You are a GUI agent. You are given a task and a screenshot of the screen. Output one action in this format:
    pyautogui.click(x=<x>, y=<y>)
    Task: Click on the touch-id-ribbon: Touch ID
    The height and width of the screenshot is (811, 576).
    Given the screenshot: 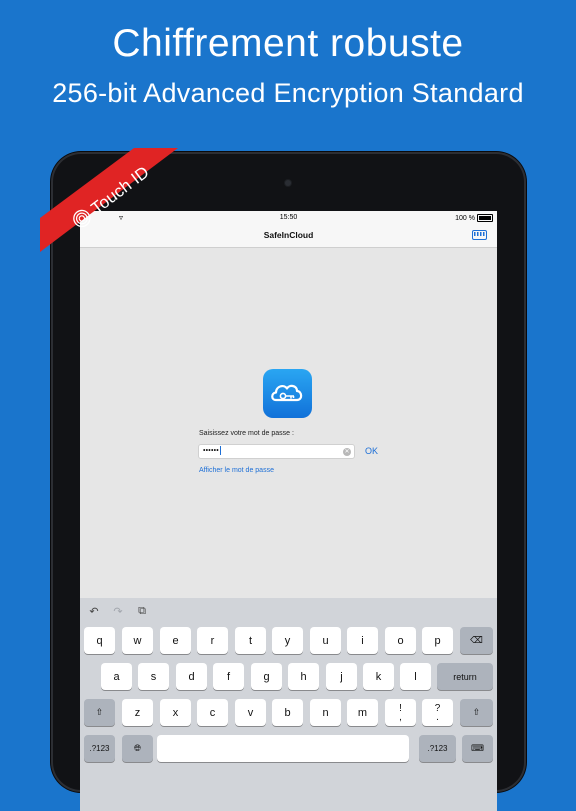 What is the action you would take?
    pyautogui.click(x=109, y=200)
    